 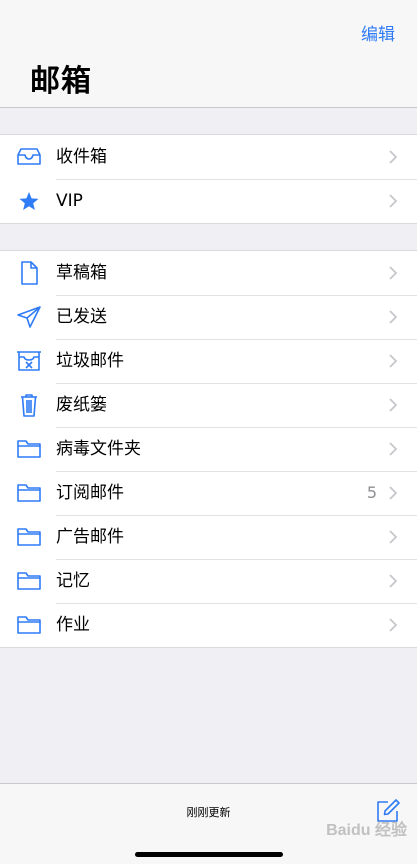 I want to click on home-indicator, so click(x=209, y=854).